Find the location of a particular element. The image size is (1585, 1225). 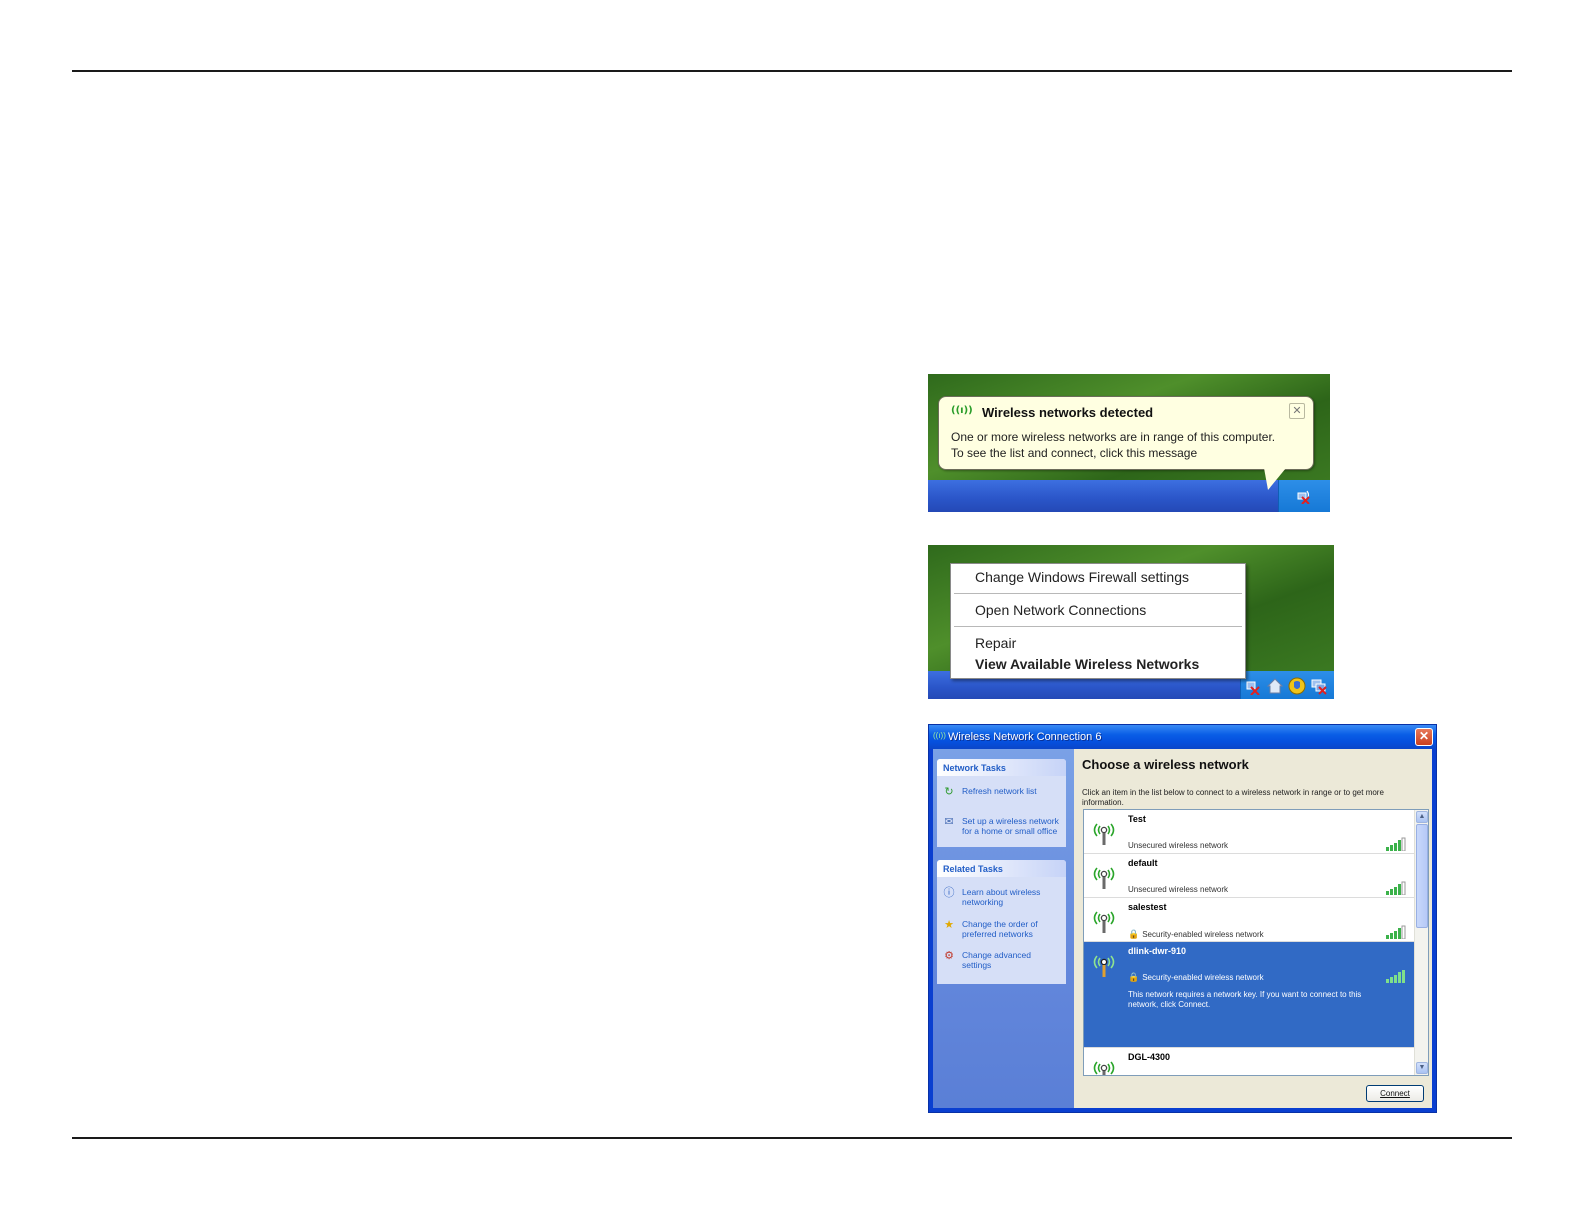

task-label: Learn about wireless networking is located at coordinates (1001, 897).